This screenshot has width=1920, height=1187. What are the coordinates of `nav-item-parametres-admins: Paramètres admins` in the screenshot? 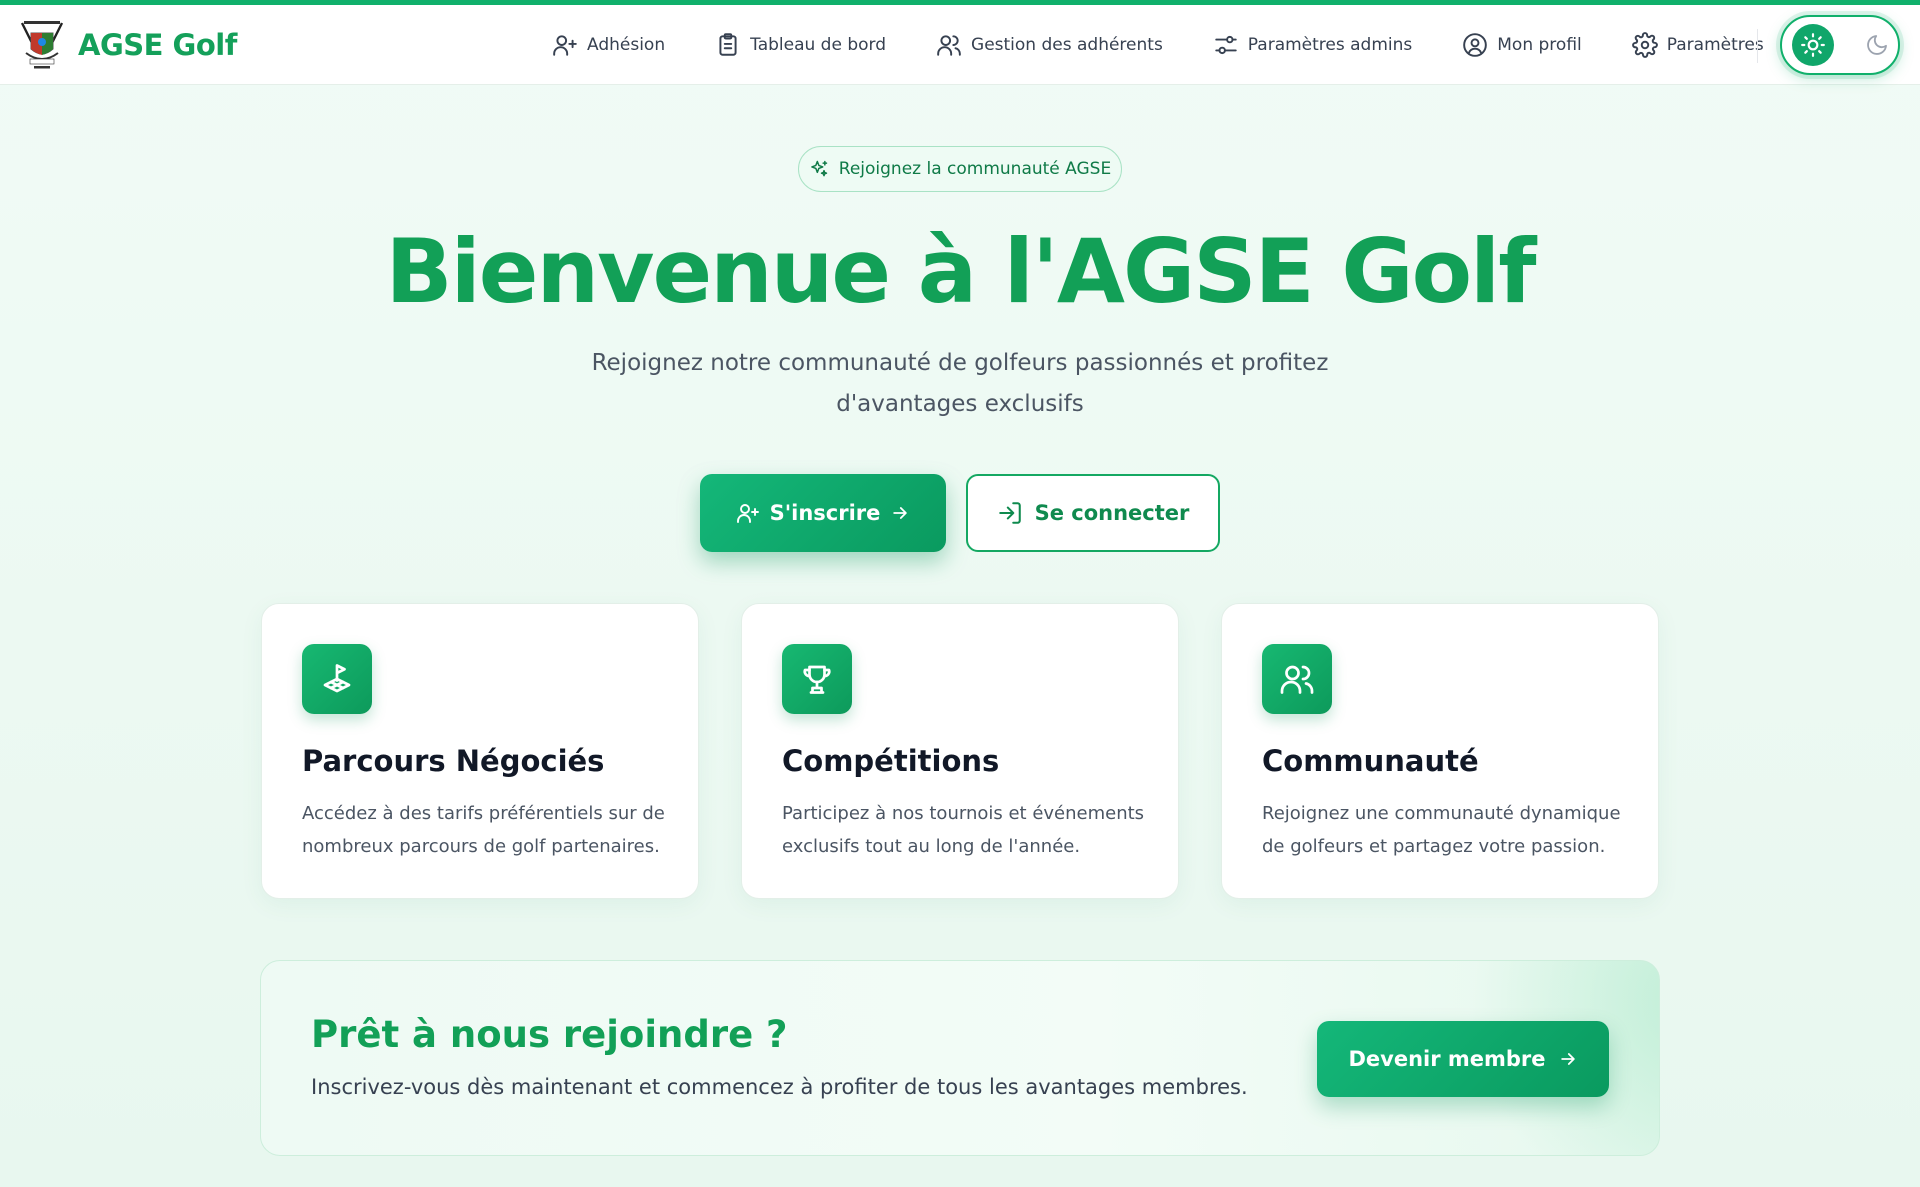 It's located at (1312, 45).